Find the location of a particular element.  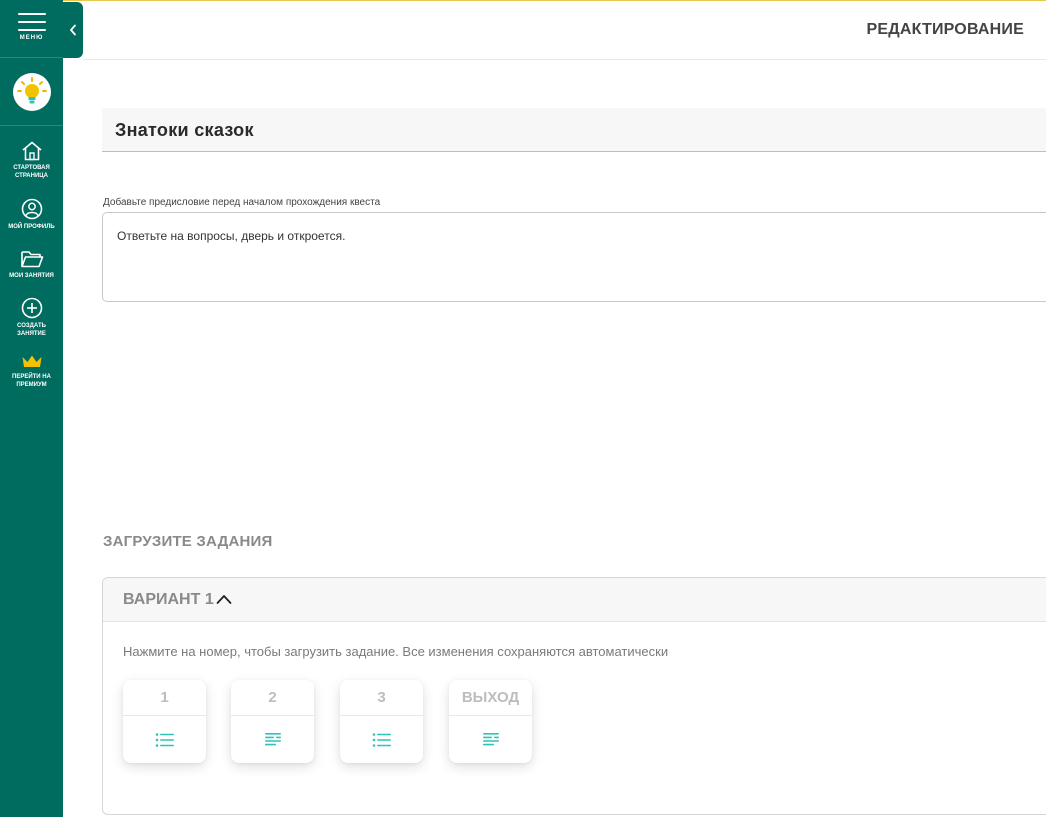

menu-button: МЕНЮ is located at coordinates (31, 29).